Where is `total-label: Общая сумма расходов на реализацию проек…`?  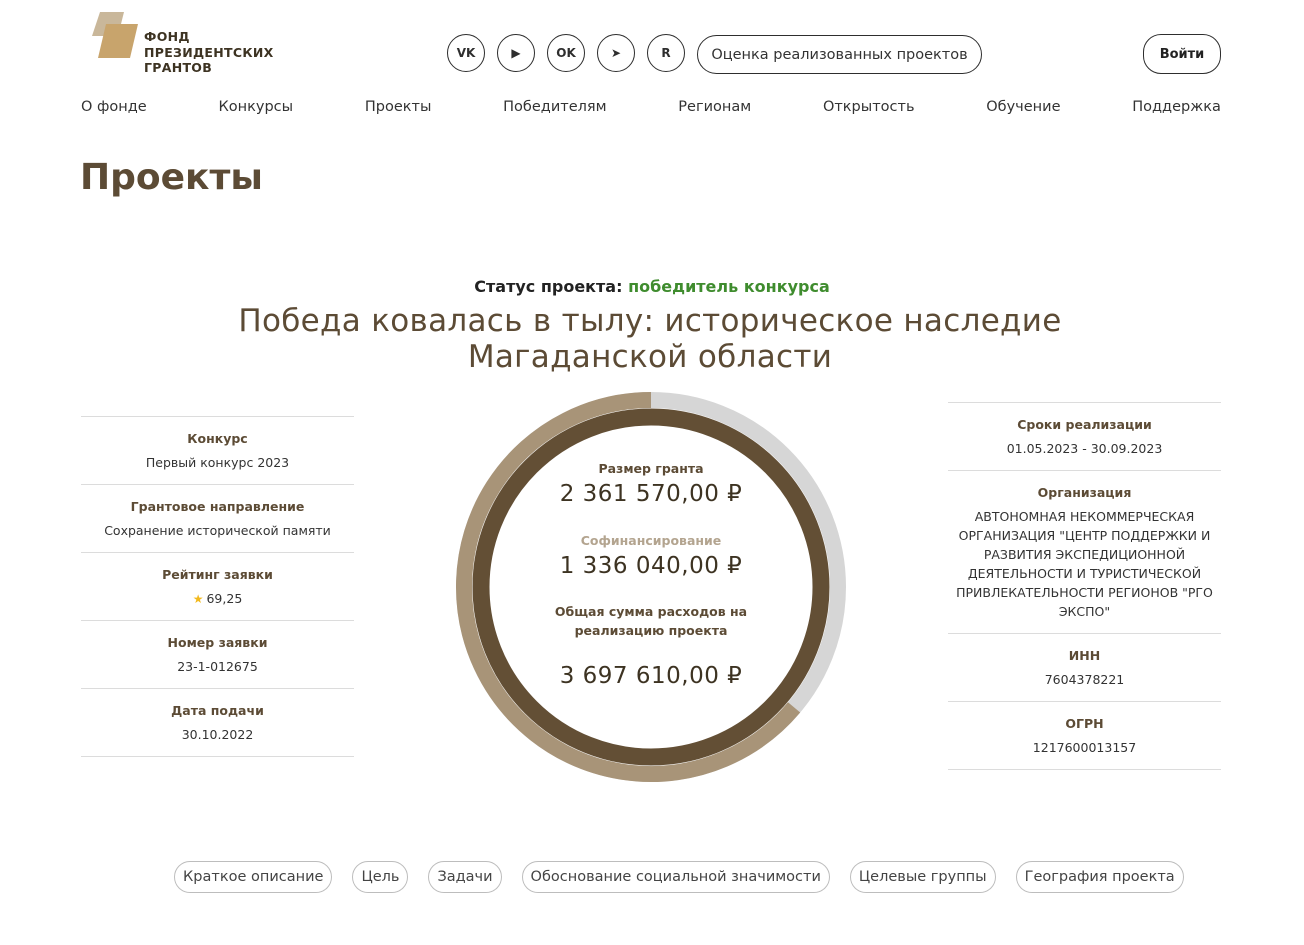
total-label: Общая сумма расходов на реализацию проек… is located at coordinates (651, 621).